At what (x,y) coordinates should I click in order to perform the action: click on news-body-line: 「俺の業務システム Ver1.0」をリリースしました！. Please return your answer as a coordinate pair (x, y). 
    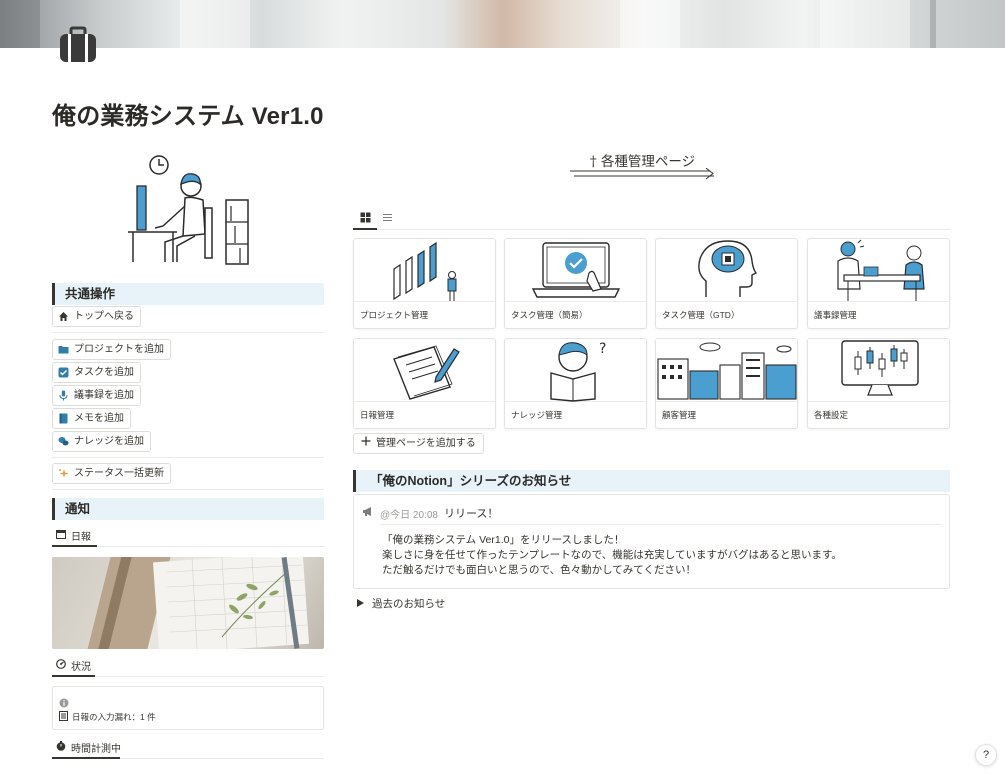
    Looking at the image, I should click on (503, 540).